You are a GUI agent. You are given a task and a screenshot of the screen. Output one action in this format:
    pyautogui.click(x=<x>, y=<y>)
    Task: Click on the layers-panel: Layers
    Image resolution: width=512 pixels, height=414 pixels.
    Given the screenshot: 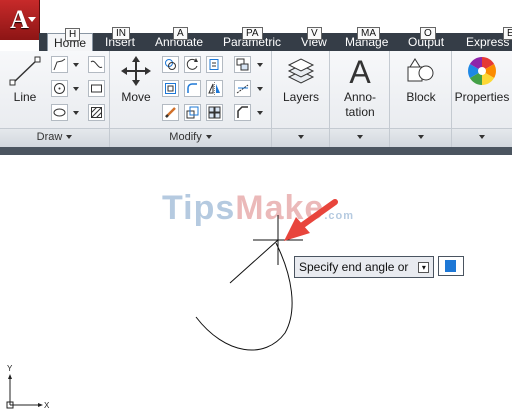 What is the action you would take?
    pyautogui.click(x=301, y=99)
    